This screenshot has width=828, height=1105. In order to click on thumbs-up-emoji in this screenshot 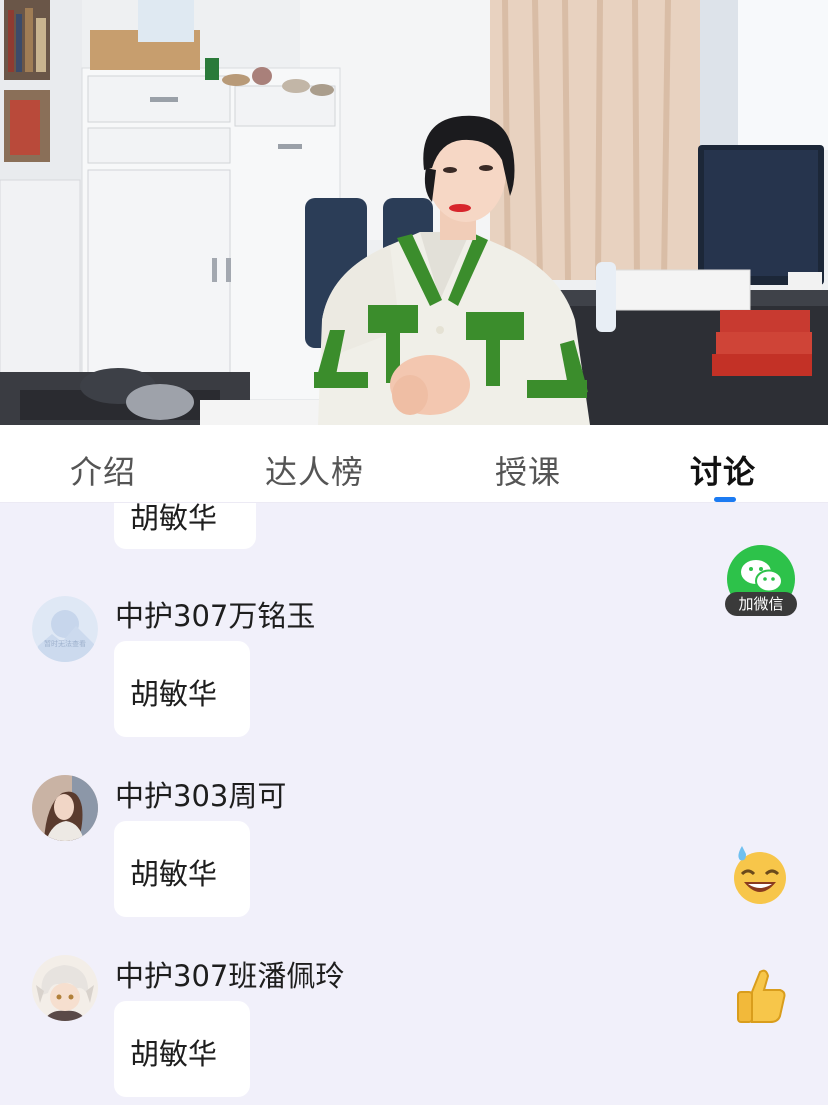, I will do `click(761, 998)`.